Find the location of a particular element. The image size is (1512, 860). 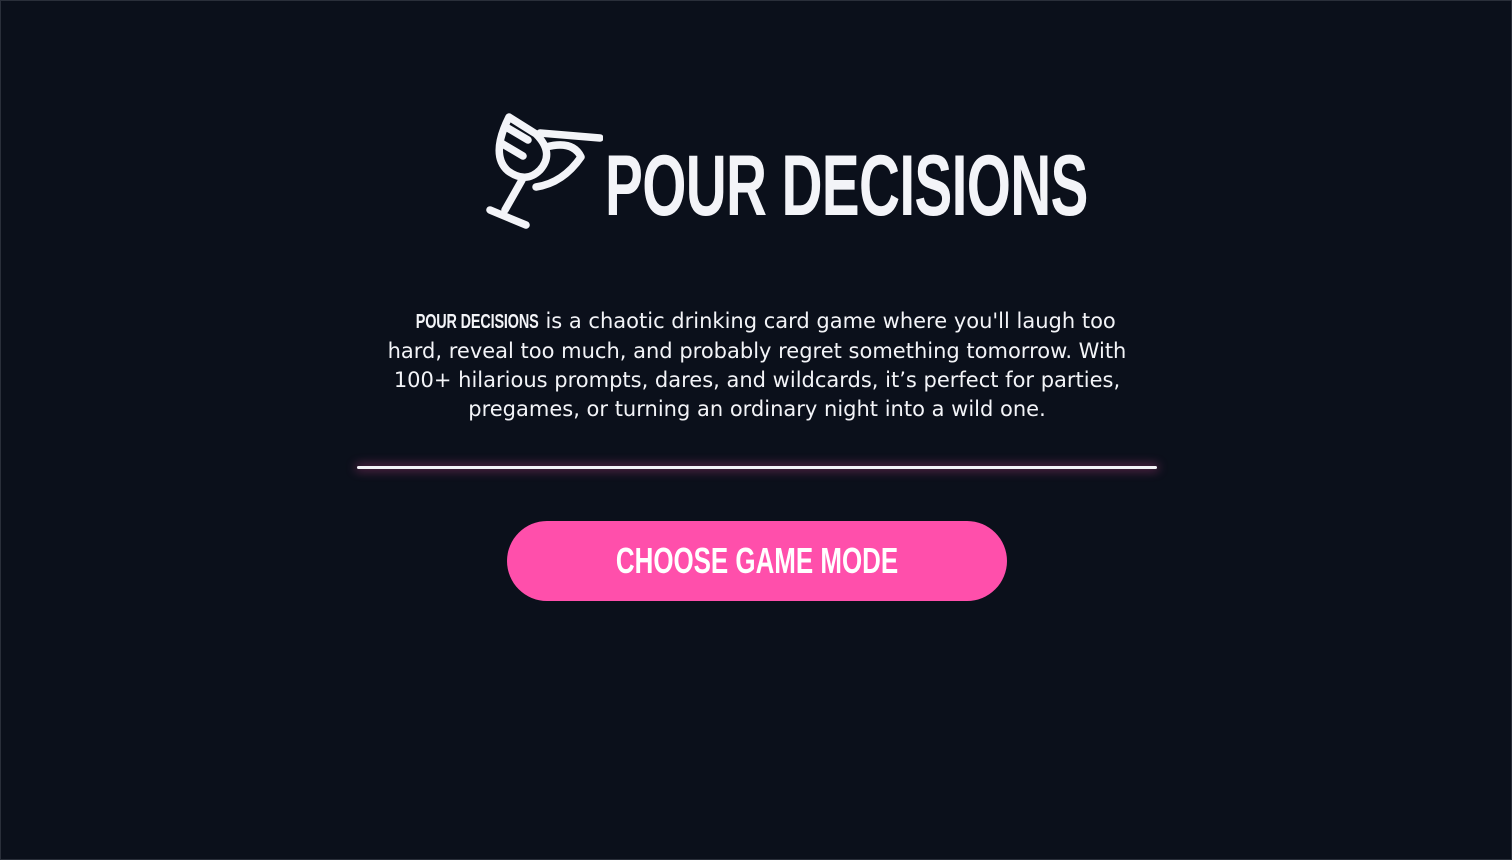

choose-game-mode-label: CHOOSE GAME MODE is located at coordinates (757, 560).